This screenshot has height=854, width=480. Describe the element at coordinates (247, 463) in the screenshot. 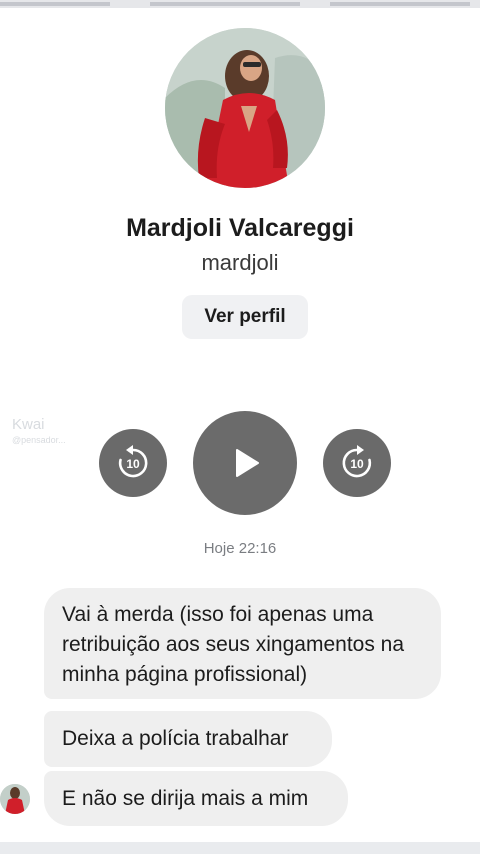

I see `play-icon` at that location.